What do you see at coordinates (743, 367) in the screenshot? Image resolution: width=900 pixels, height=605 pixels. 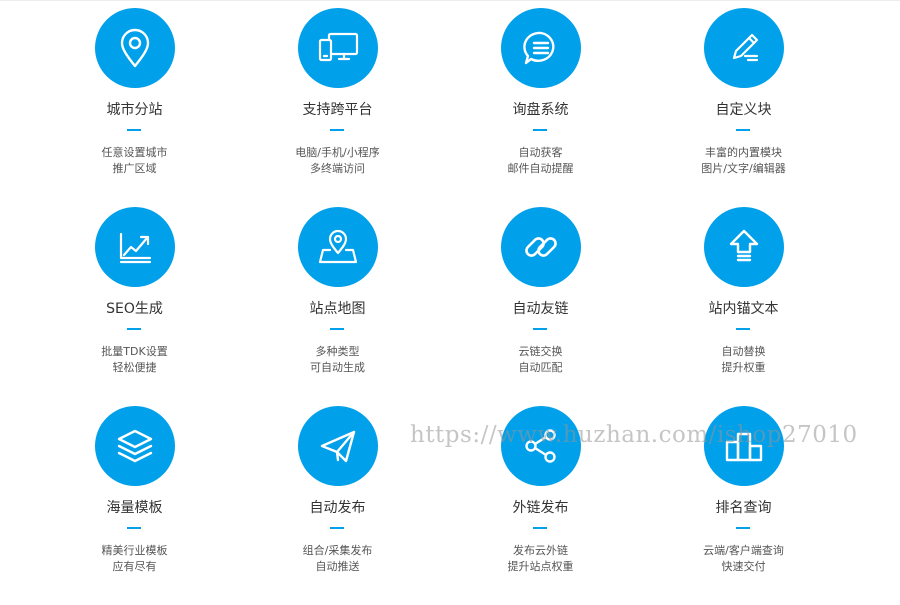 I see `feature-desc-line: 提升权重` at bounding box center [743, 367].